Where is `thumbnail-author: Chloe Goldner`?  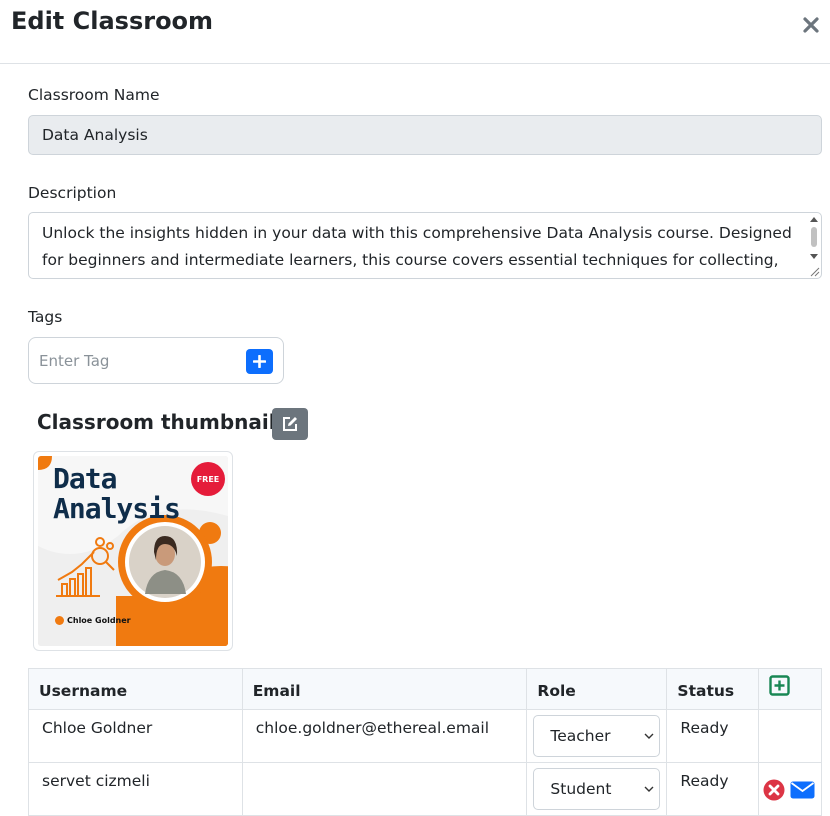
thumbnail-author: Chloe Goldner is located at coordinates (93, 620).